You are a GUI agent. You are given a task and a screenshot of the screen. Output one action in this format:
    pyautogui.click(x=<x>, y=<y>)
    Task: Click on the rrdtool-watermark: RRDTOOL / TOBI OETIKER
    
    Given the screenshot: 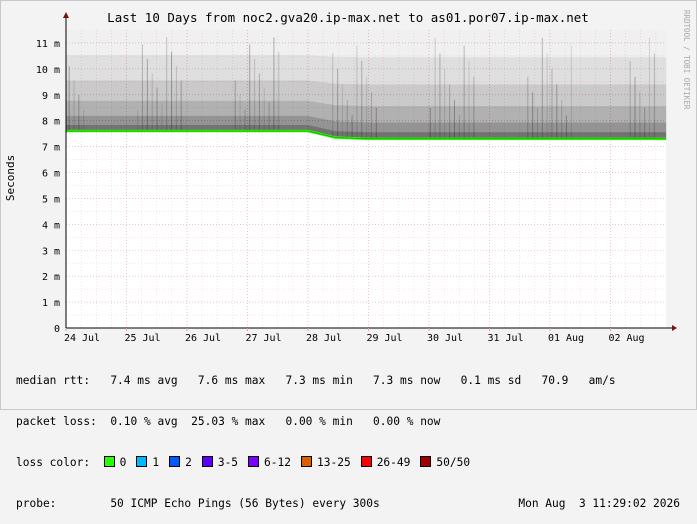 What is the action you would take?
    pyautogui.click(x=686, y=60)
    